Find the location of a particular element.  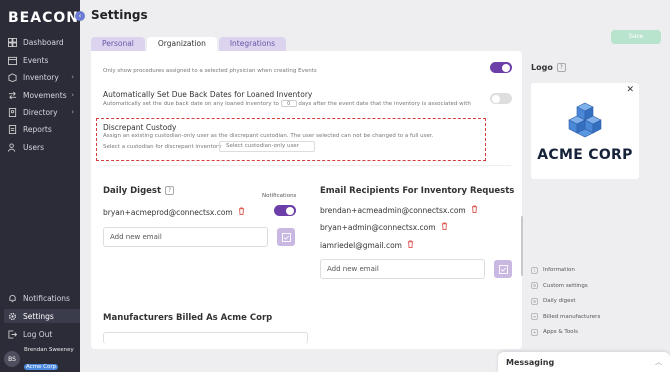

tab-organization: Organization is located at coordinates (181, 44).